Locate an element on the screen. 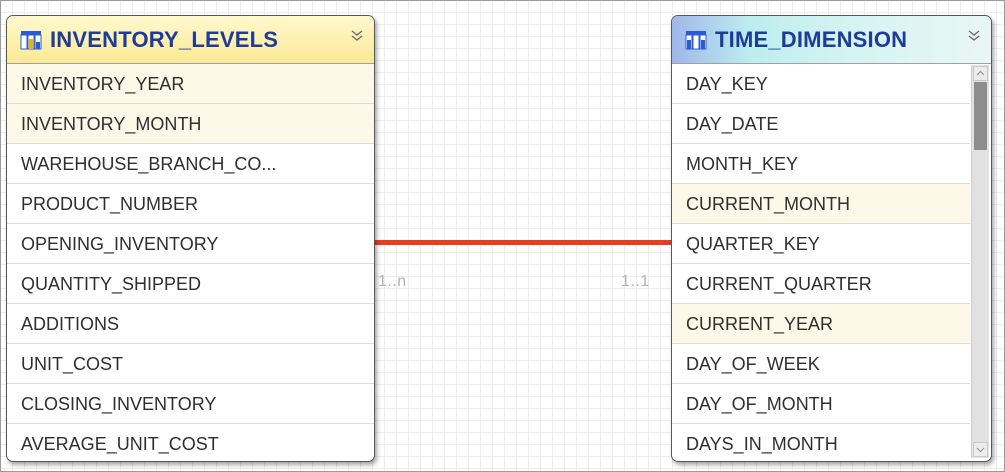 This screenshot has height=472, width=1005. column-row: DAY_OF_MONTH is located at coordinates (821, 404).